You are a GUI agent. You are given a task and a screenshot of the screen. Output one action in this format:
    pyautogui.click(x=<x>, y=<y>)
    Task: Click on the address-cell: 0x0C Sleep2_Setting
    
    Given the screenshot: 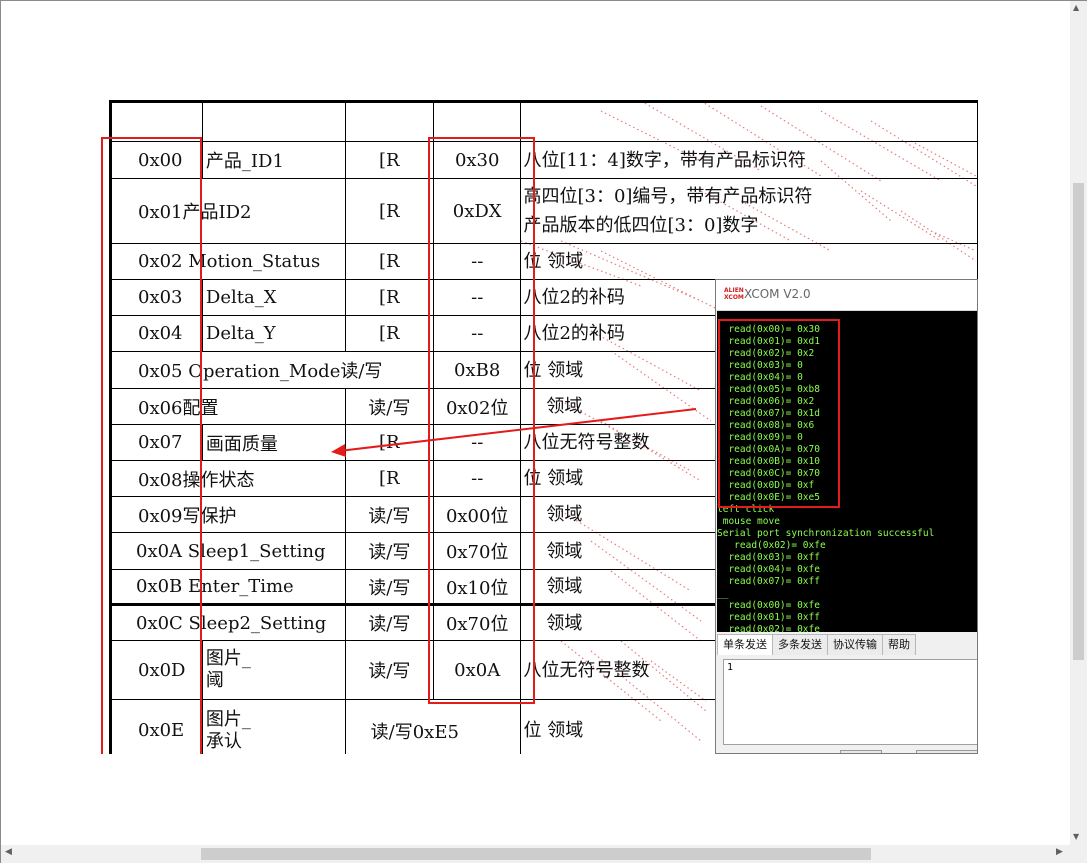 What is the action you would take?
    pyautogui.click(x=227, y=622)
    